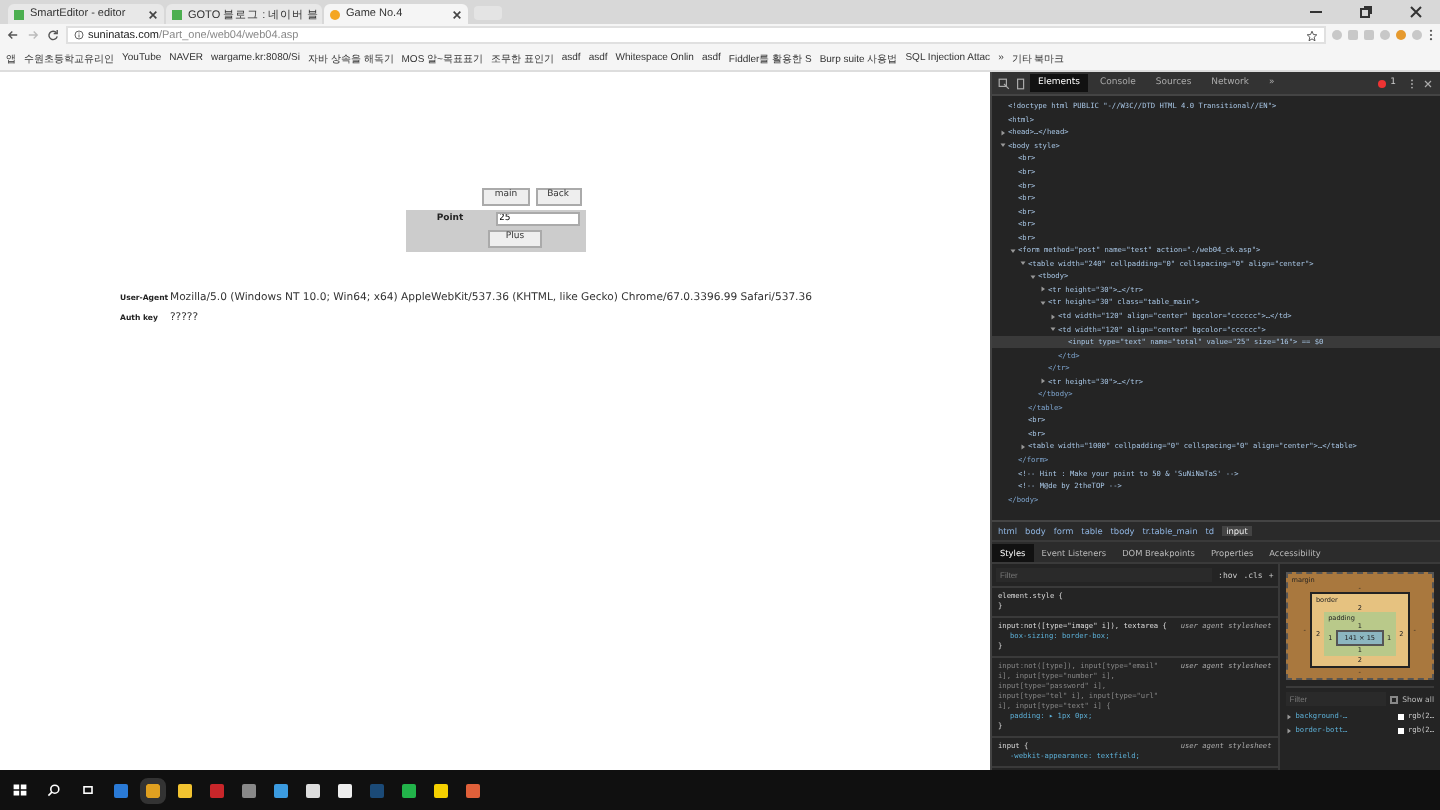  What do you see at coordinates (79, 35) in the screenshot?
I see `info-icon` at bounding box center [79, 35].